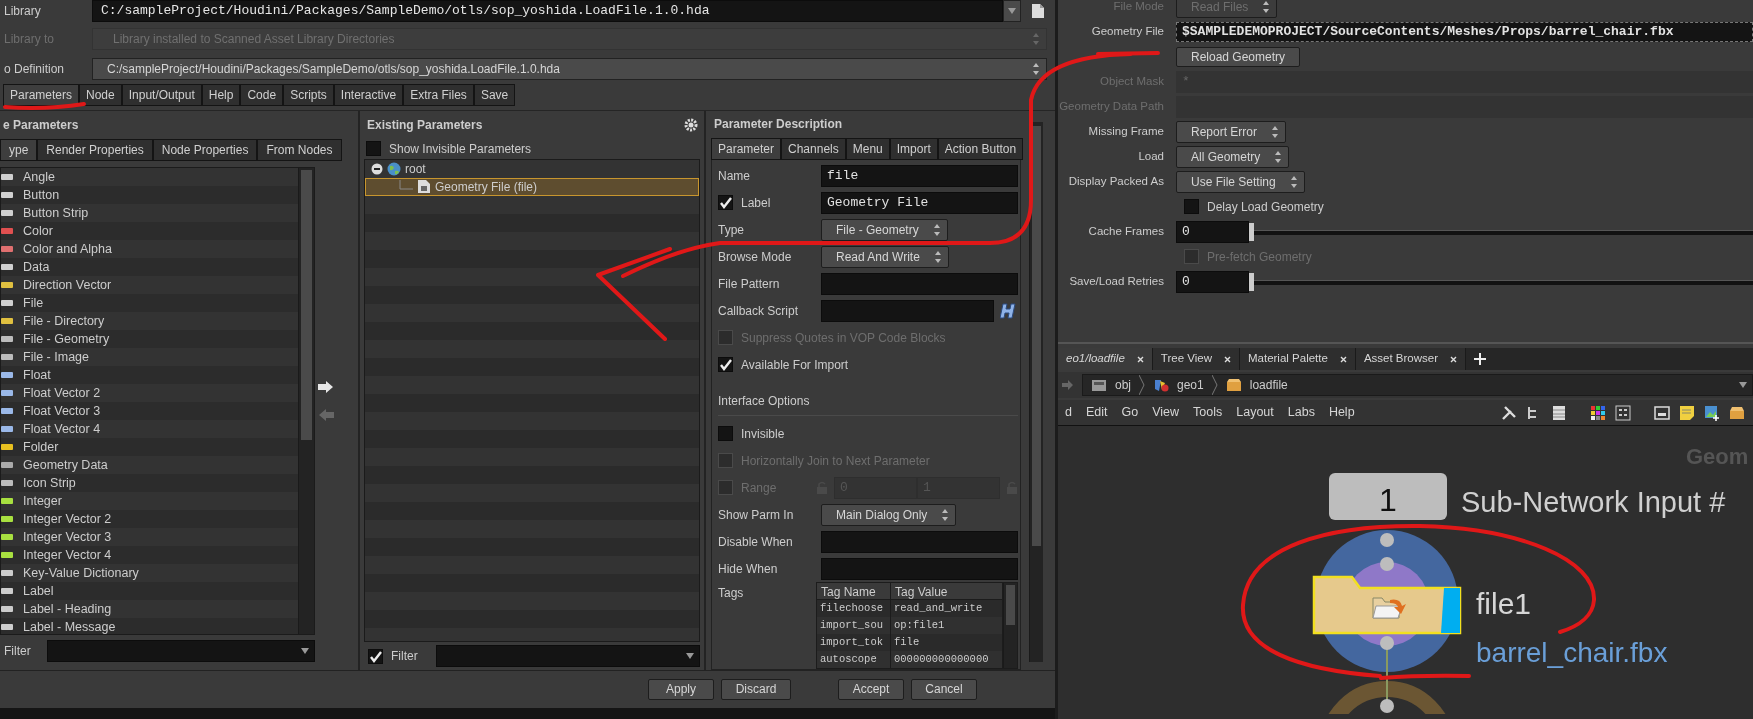 The height and width of the screenshot is (719, 1753). I want to click on menu-item: Go, so click(1130, 412).